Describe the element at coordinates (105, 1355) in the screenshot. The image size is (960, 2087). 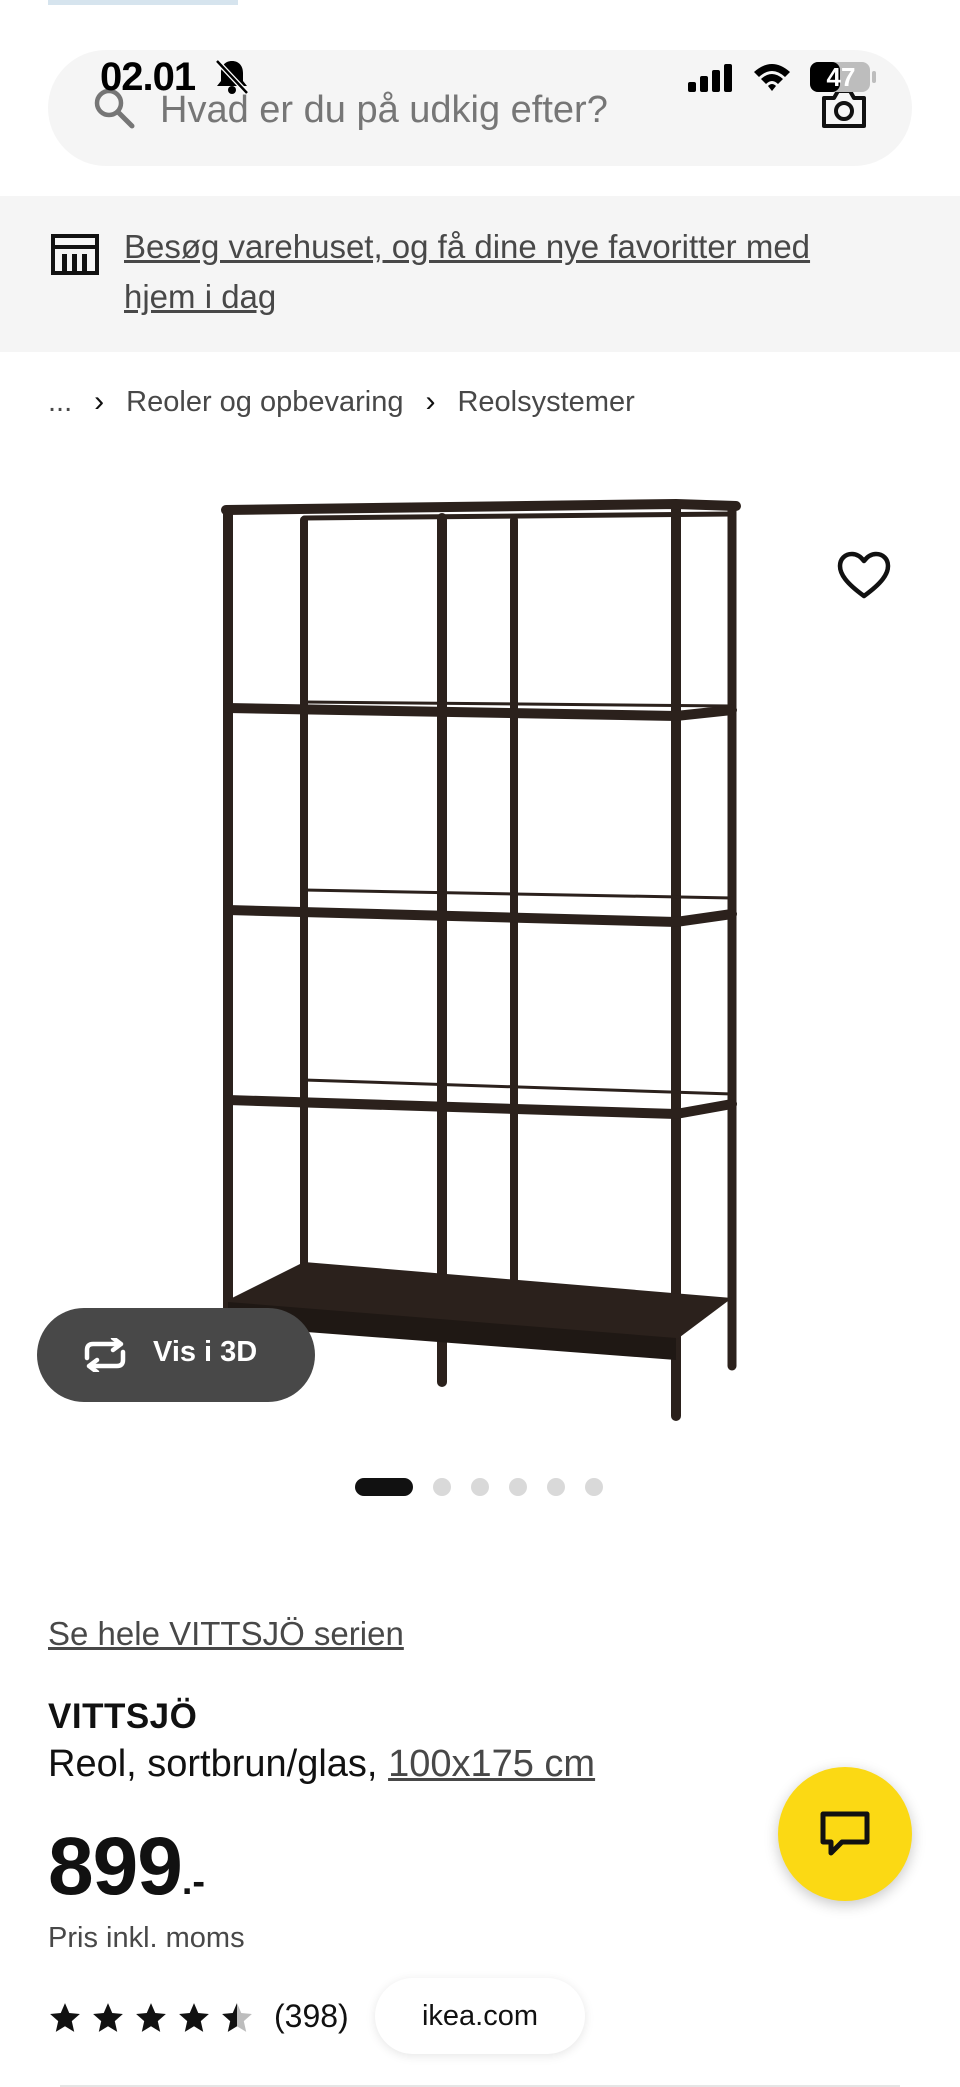
I see `rotate-3d-icon` at that location.